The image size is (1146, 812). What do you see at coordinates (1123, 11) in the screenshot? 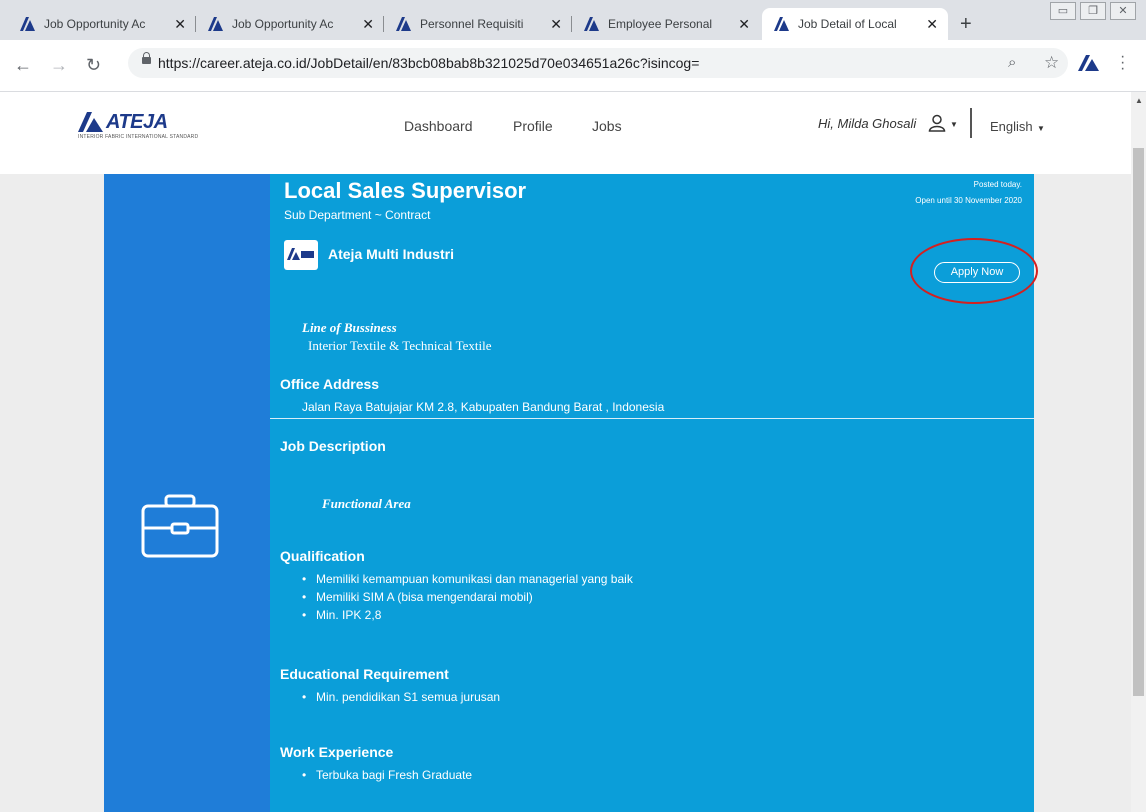
I see `close-window-icon: ✕` at bounding box center [1123, 11].